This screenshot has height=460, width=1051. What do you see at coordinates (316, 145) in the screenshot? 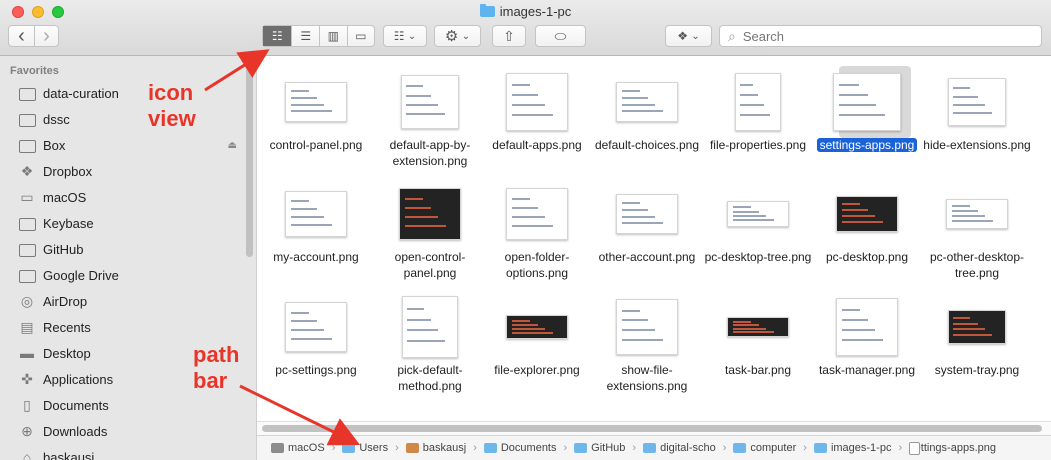
I see `file-name: control-panel.png` at bounding box center [316, 145].